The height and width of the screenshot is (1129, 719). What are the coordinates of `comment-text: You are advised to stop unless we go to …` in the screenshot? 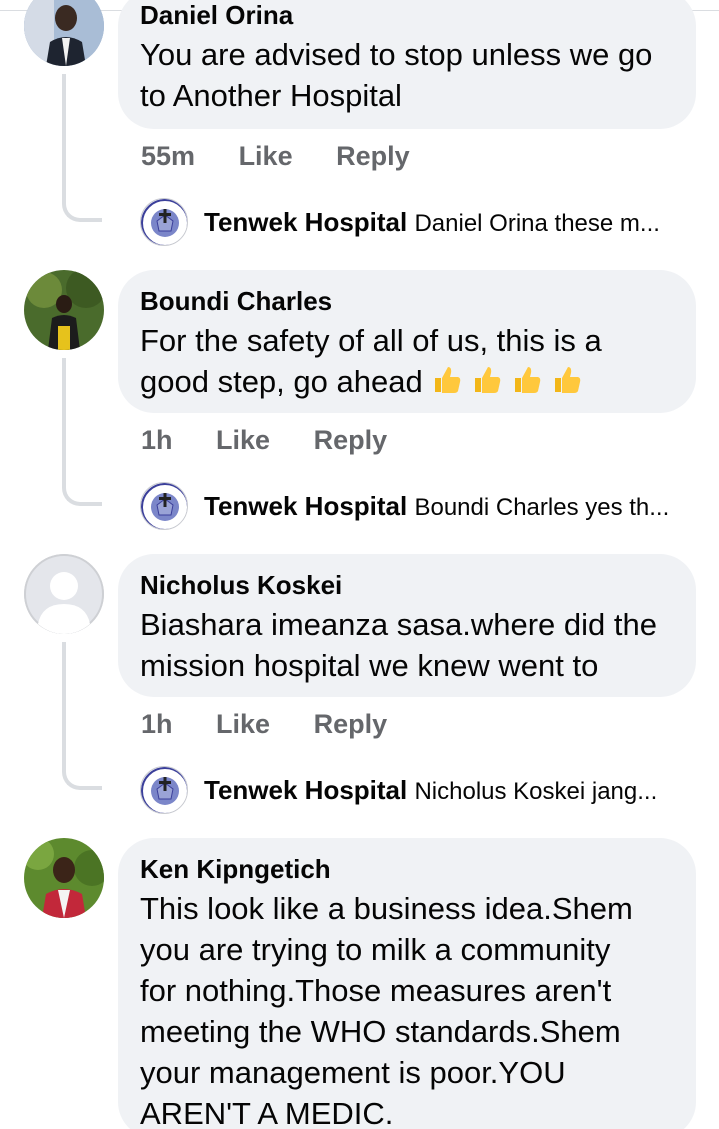 It's located at (396, 75).